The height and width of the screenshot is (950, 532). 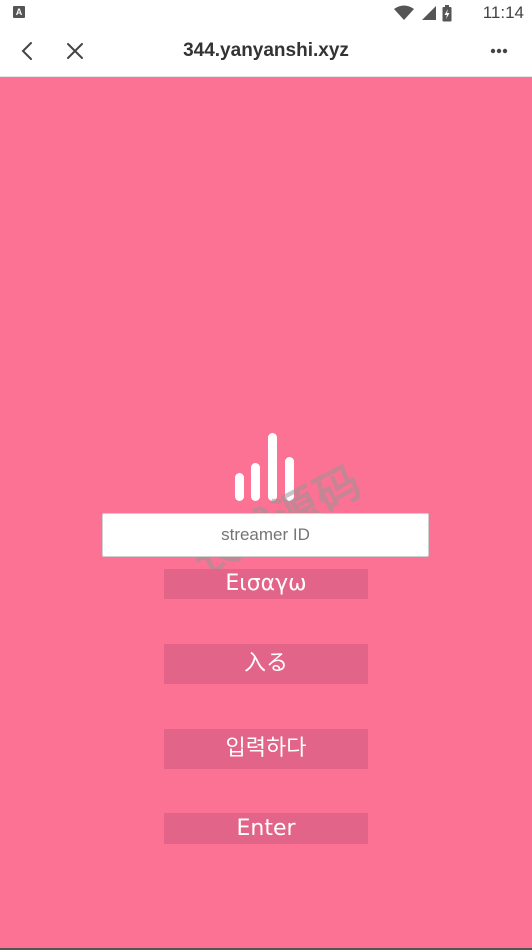 What do you see at coordinates (266, 749) in the screenshot?
I see `enter-button-korean: 입력하다` at bounding box center [266, 749].